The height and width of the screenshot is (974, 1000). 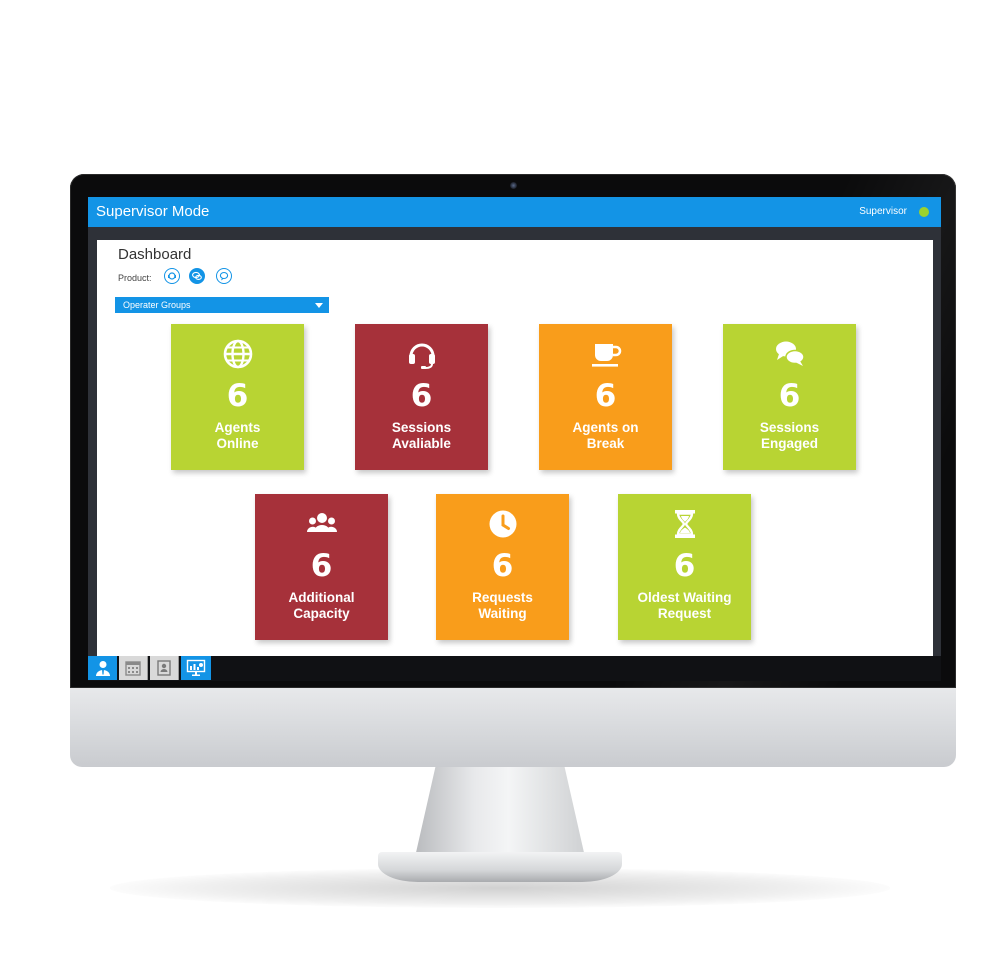 I want to click on tile-requests-waiting: 6 Requests Waiting, so click(x=502, y=567).